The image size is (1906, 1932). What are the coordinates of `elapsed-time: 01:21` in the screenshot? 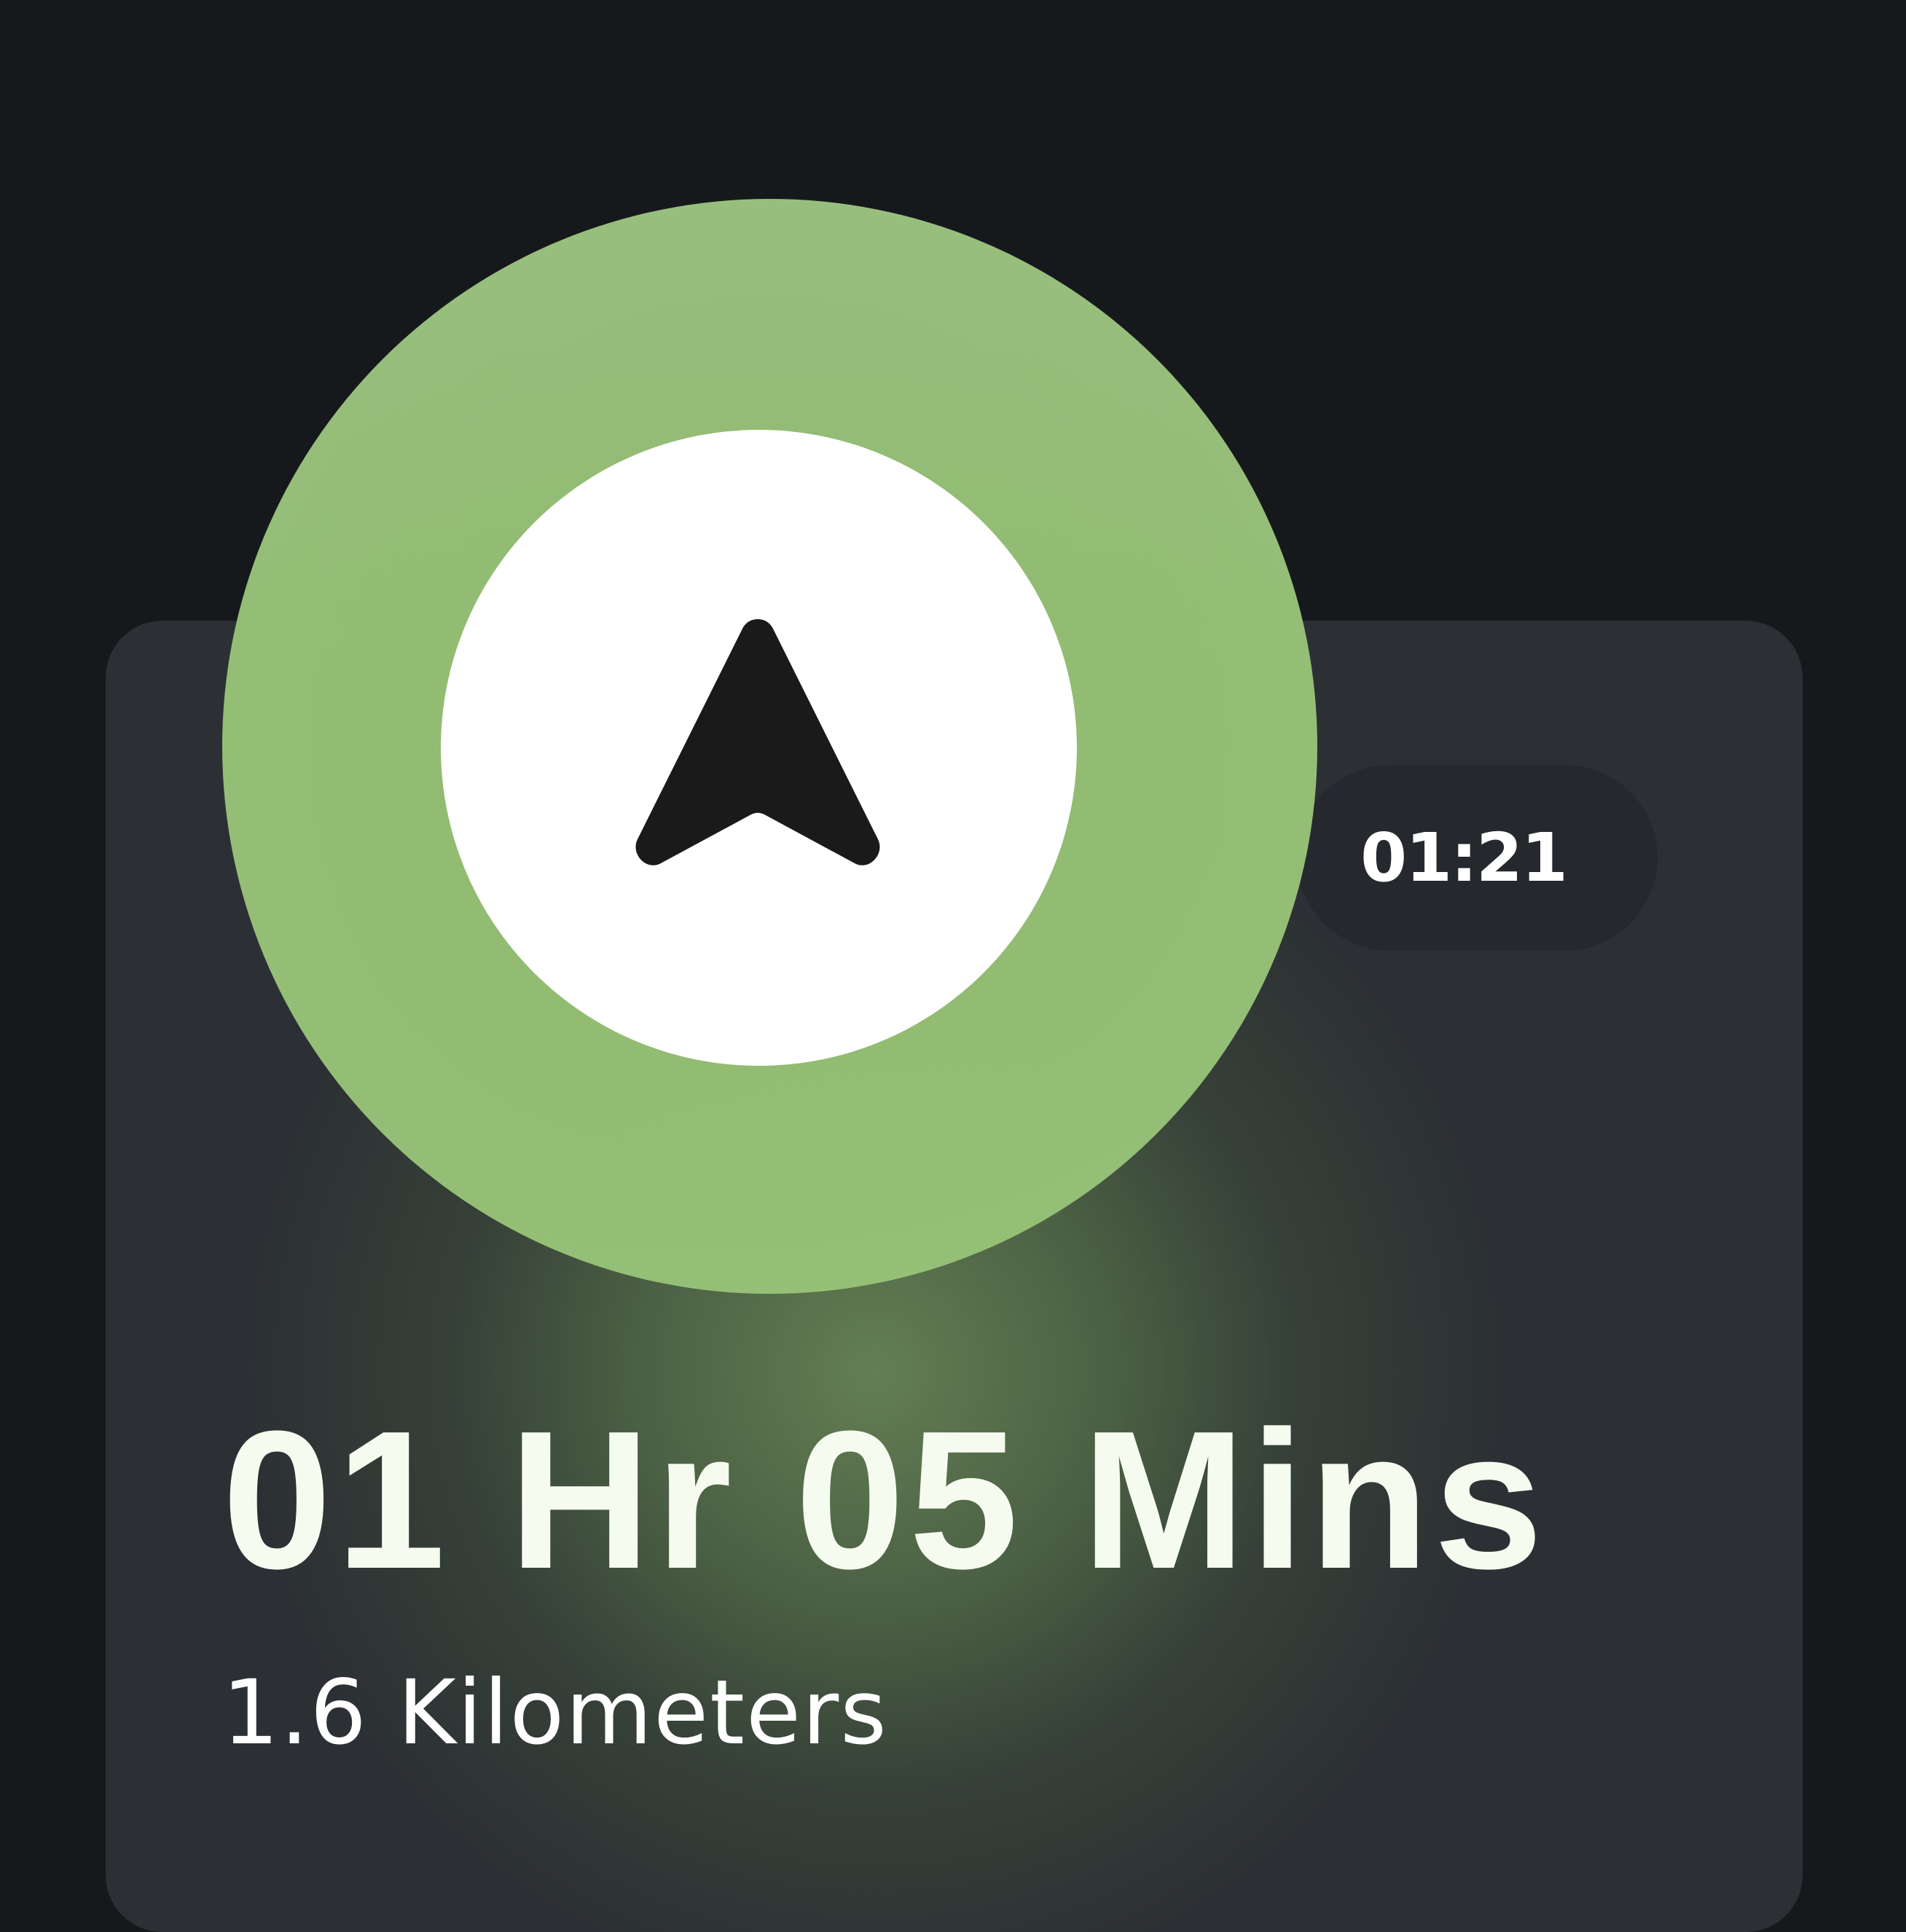 It's located at (1464, 858).